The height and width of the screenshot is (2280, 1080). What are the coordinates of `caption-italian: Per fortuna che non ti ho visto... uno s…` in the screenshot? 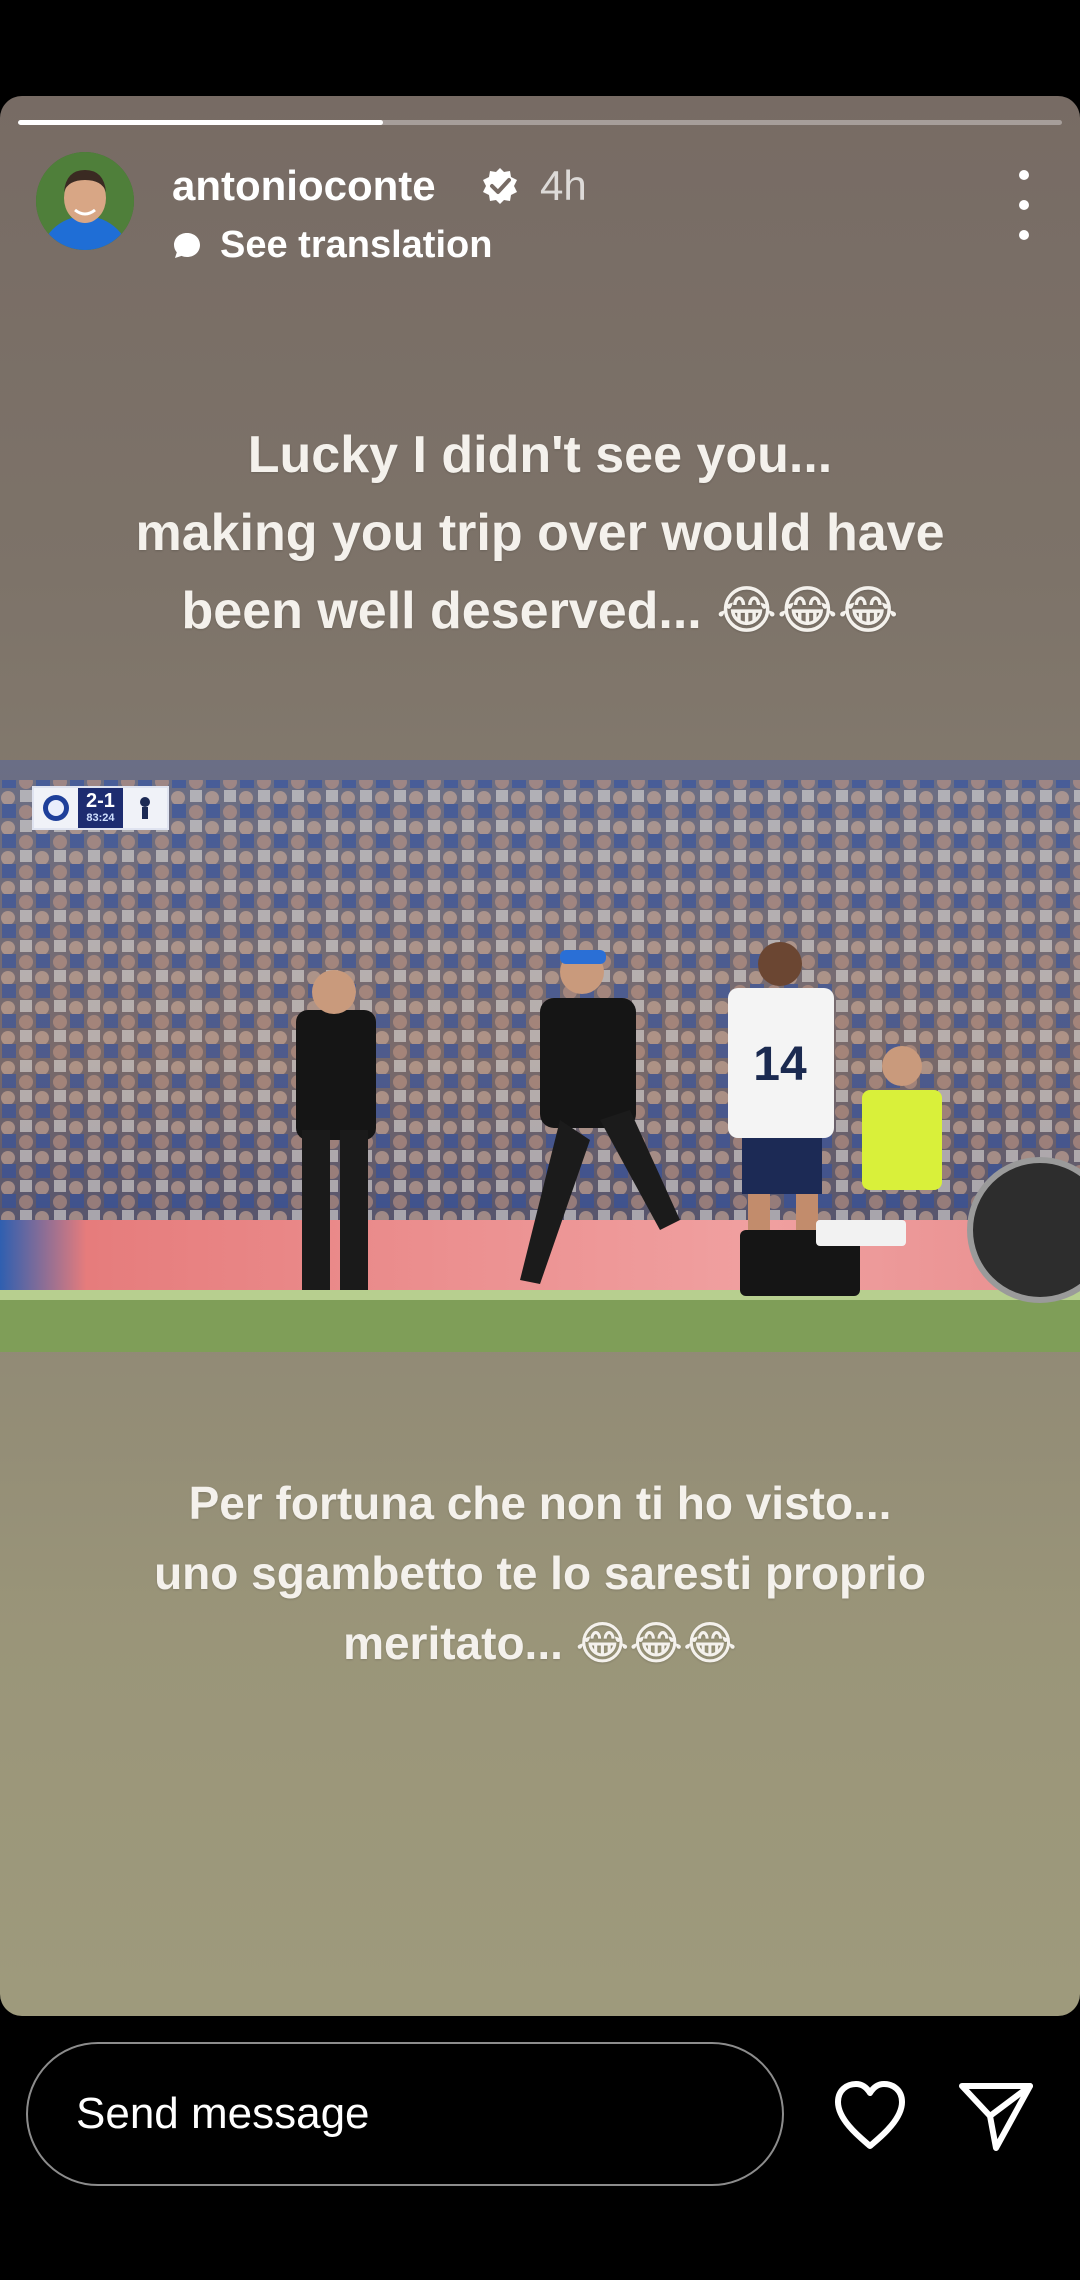 It's located at (540, 1573).